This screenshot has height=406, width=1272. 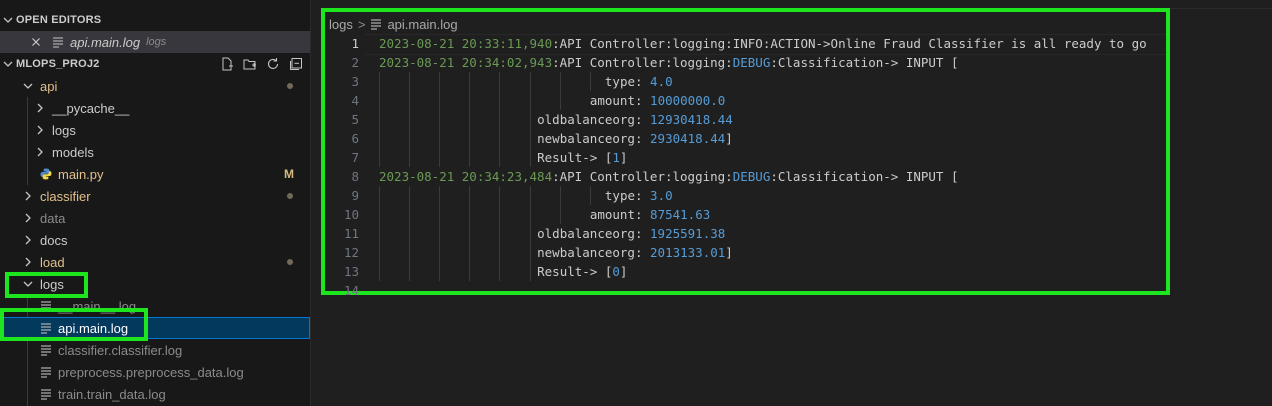 I want to click on tree-folder-docs: docs, so click(x=155, y=240).